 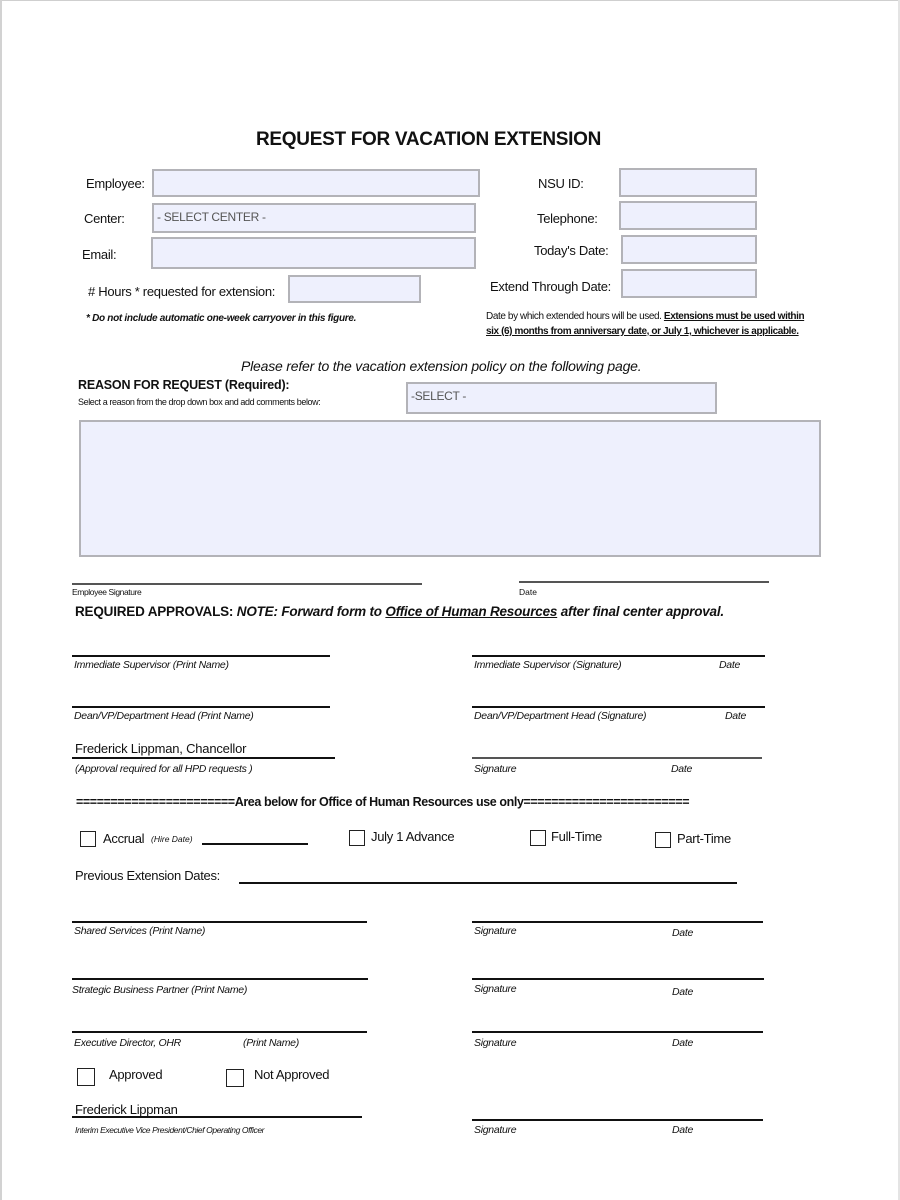 I want to click on employee-label: Employee:, so click(x=115, y=183).